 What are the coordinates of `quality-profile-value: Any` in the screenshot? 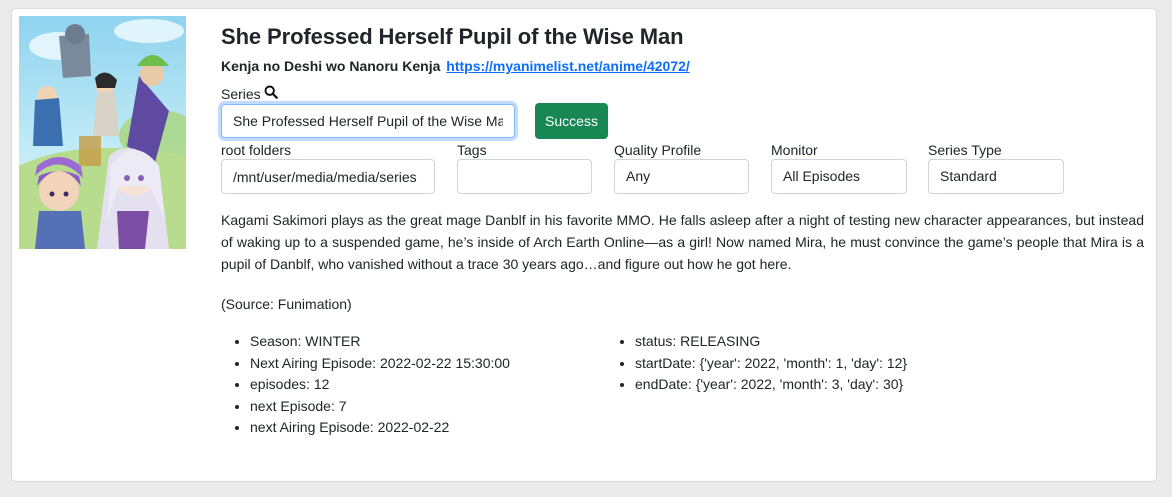 It's located at (638, 176).